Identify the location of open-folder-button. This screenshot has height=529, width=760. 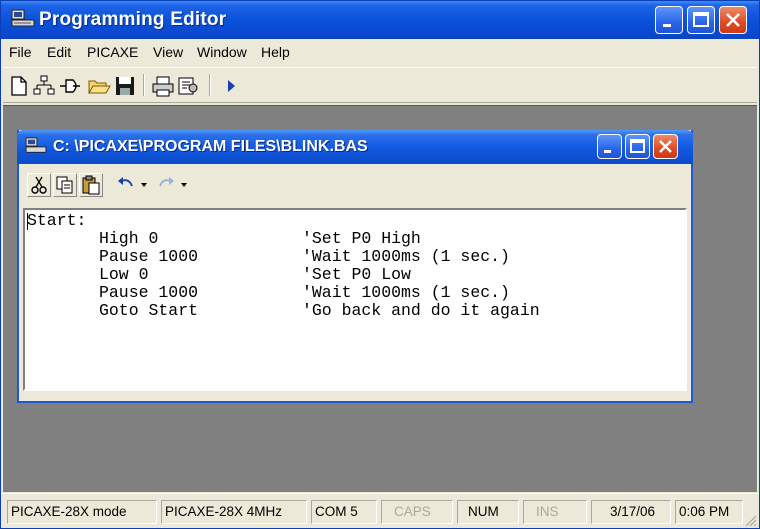
(99, 86).